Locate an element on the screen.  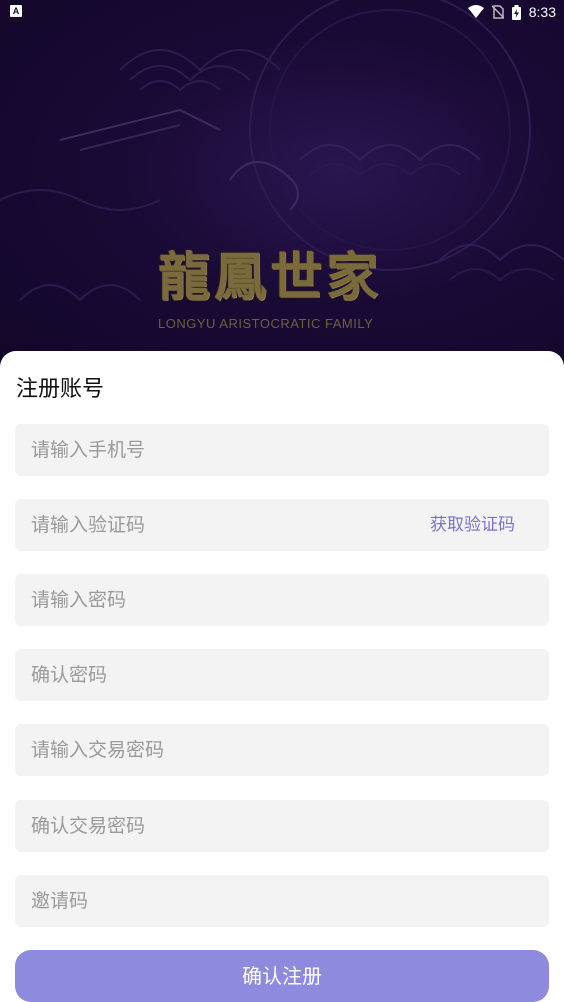
brand-logo: 龍鳳世家 LONGYU ARISTOCRATIC FAMILY is located at coordinates (282, 296).